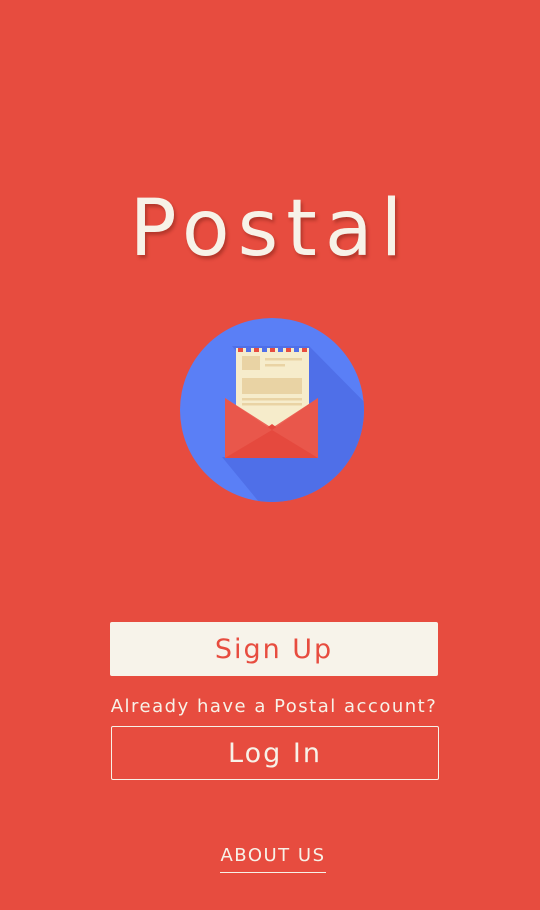  Describe the element at coordinates (273, 859) in the screenshot. I see `about-us-link: ABOUT US` at that location.